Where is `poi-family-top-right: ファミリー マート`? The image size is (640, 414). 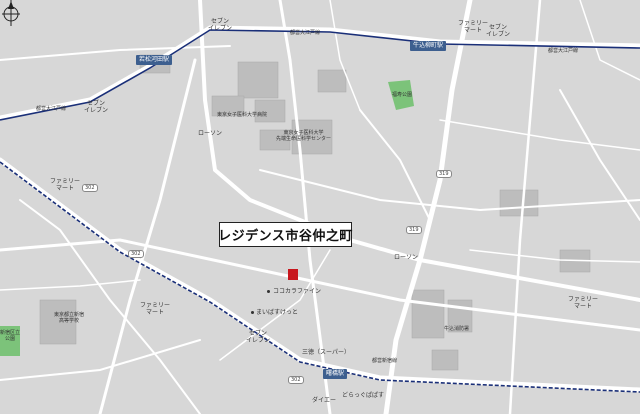 poi-family-top-right: ファミリー マート is located at coordinates (473, 27).